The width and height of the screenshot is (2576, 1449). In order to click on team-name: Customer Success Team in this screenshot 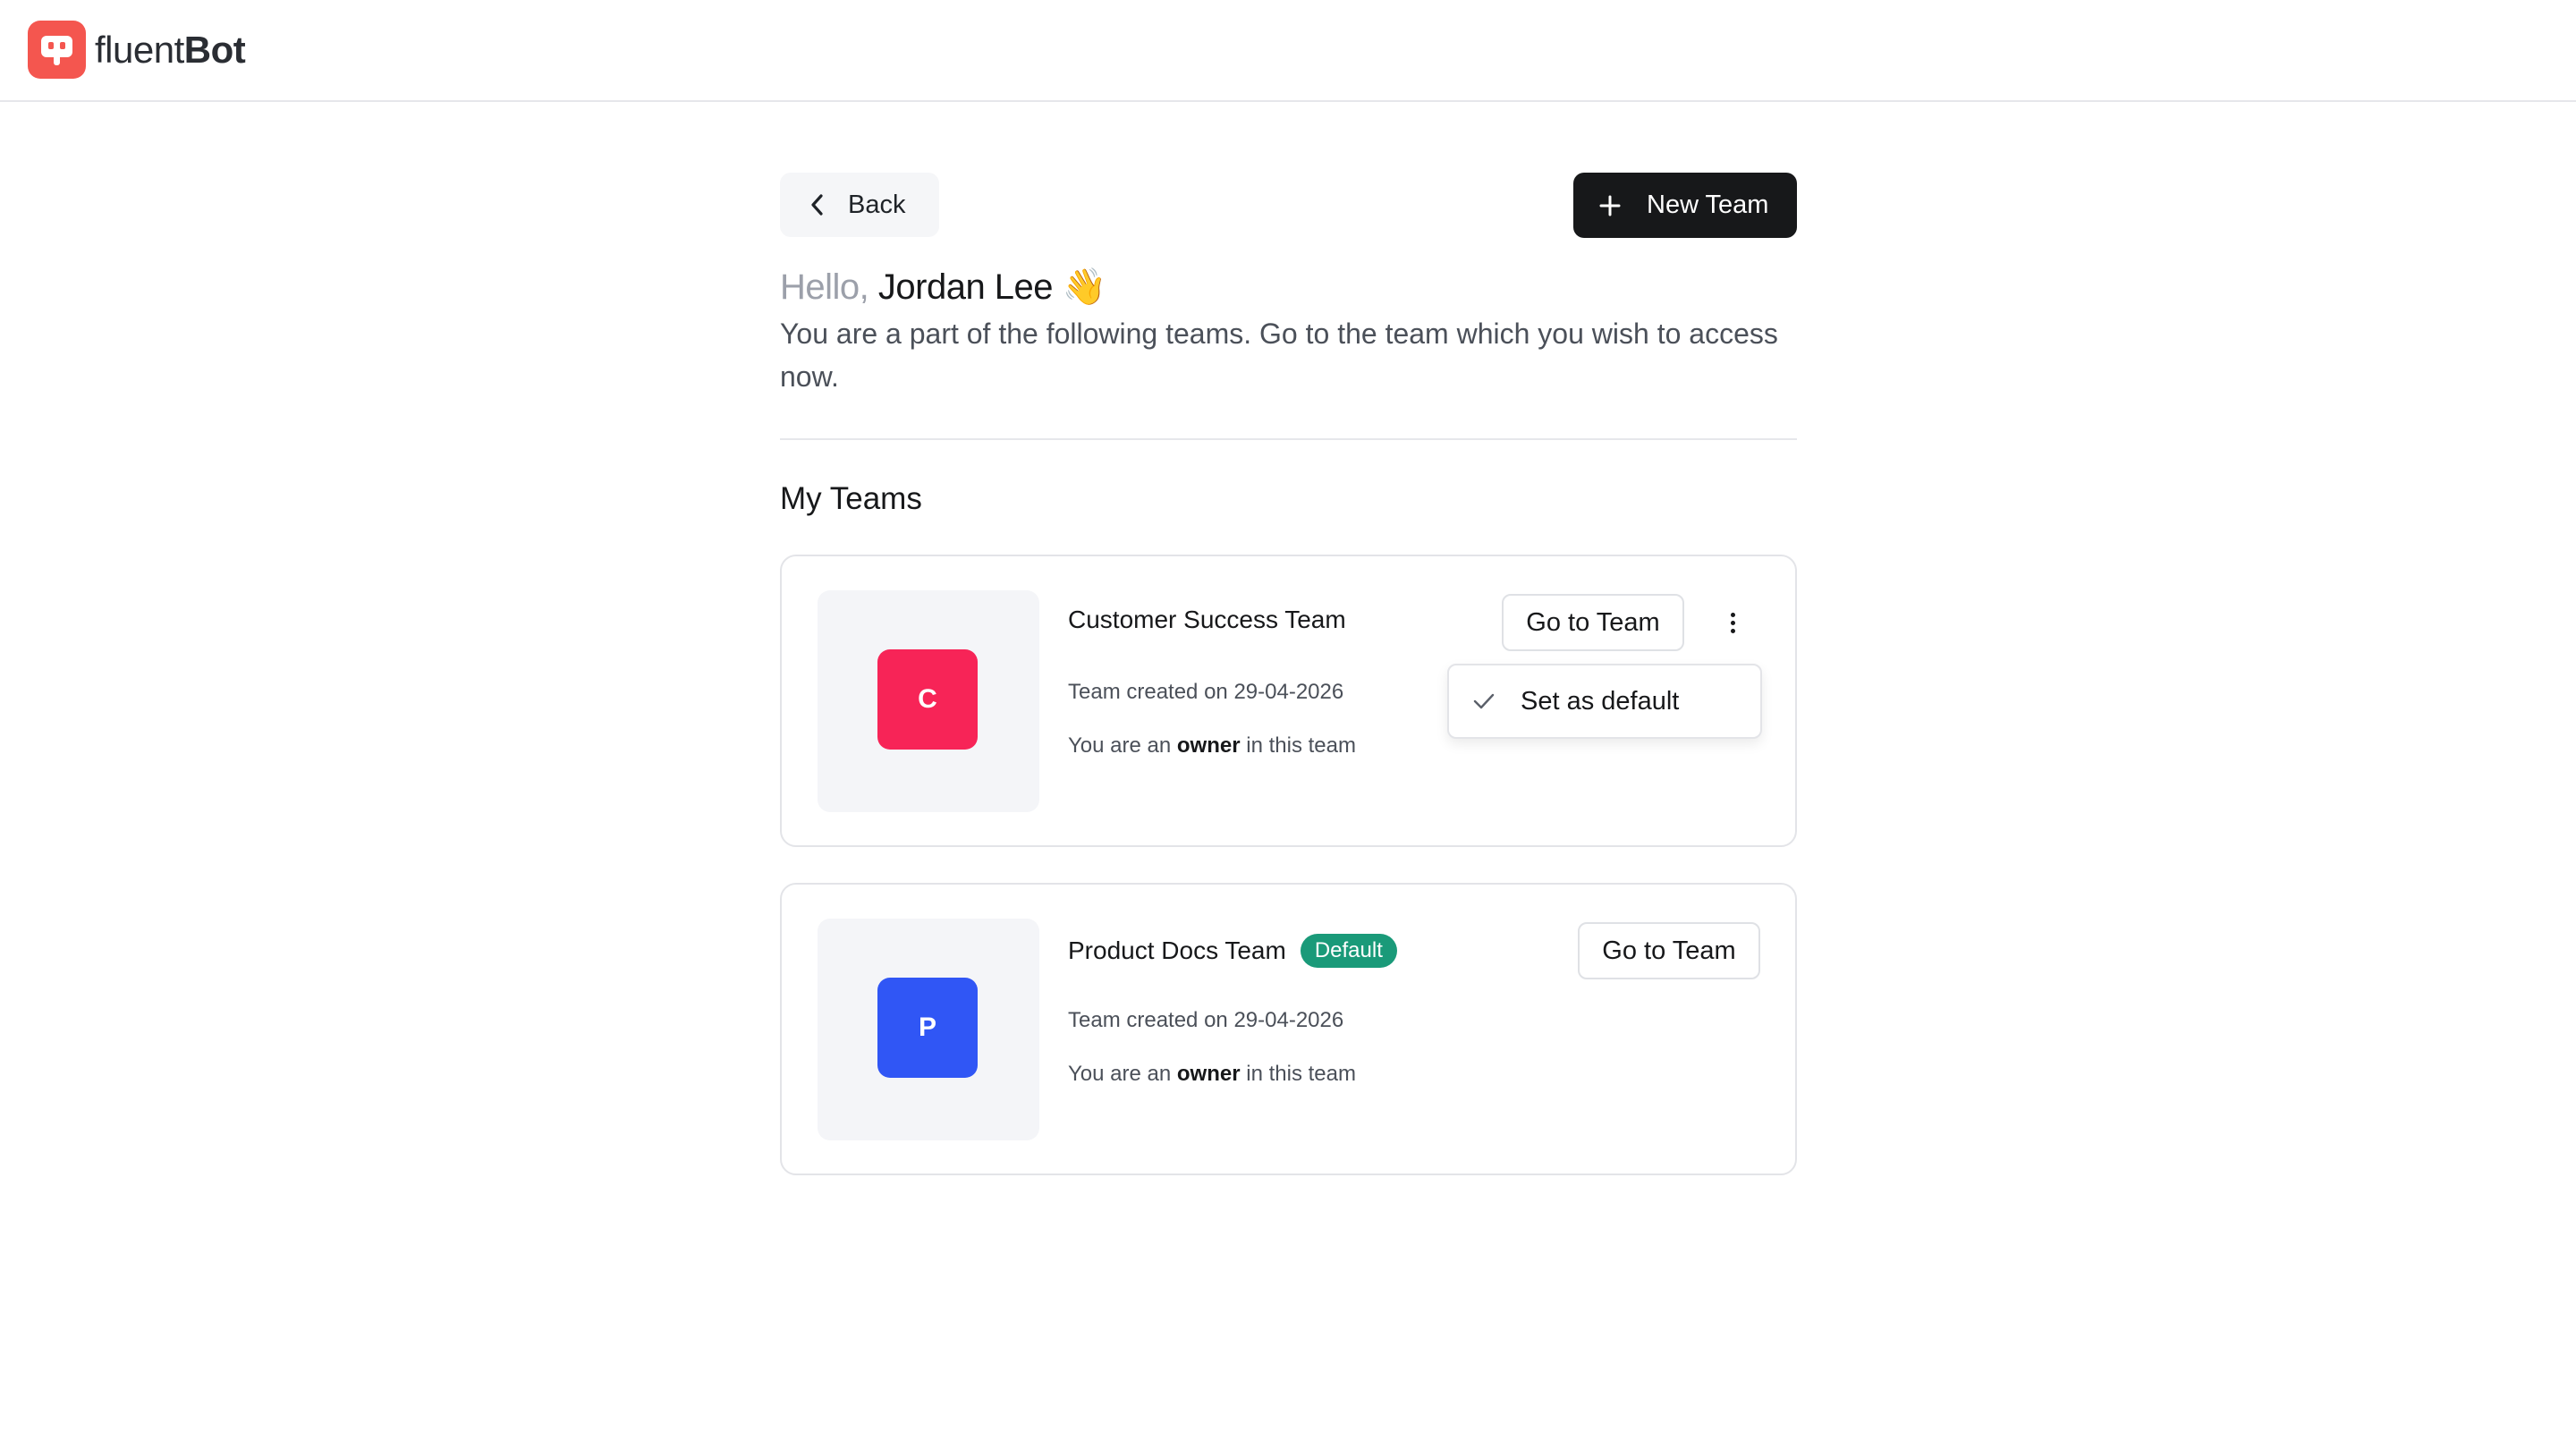, I will do `click(1207, 619)`.